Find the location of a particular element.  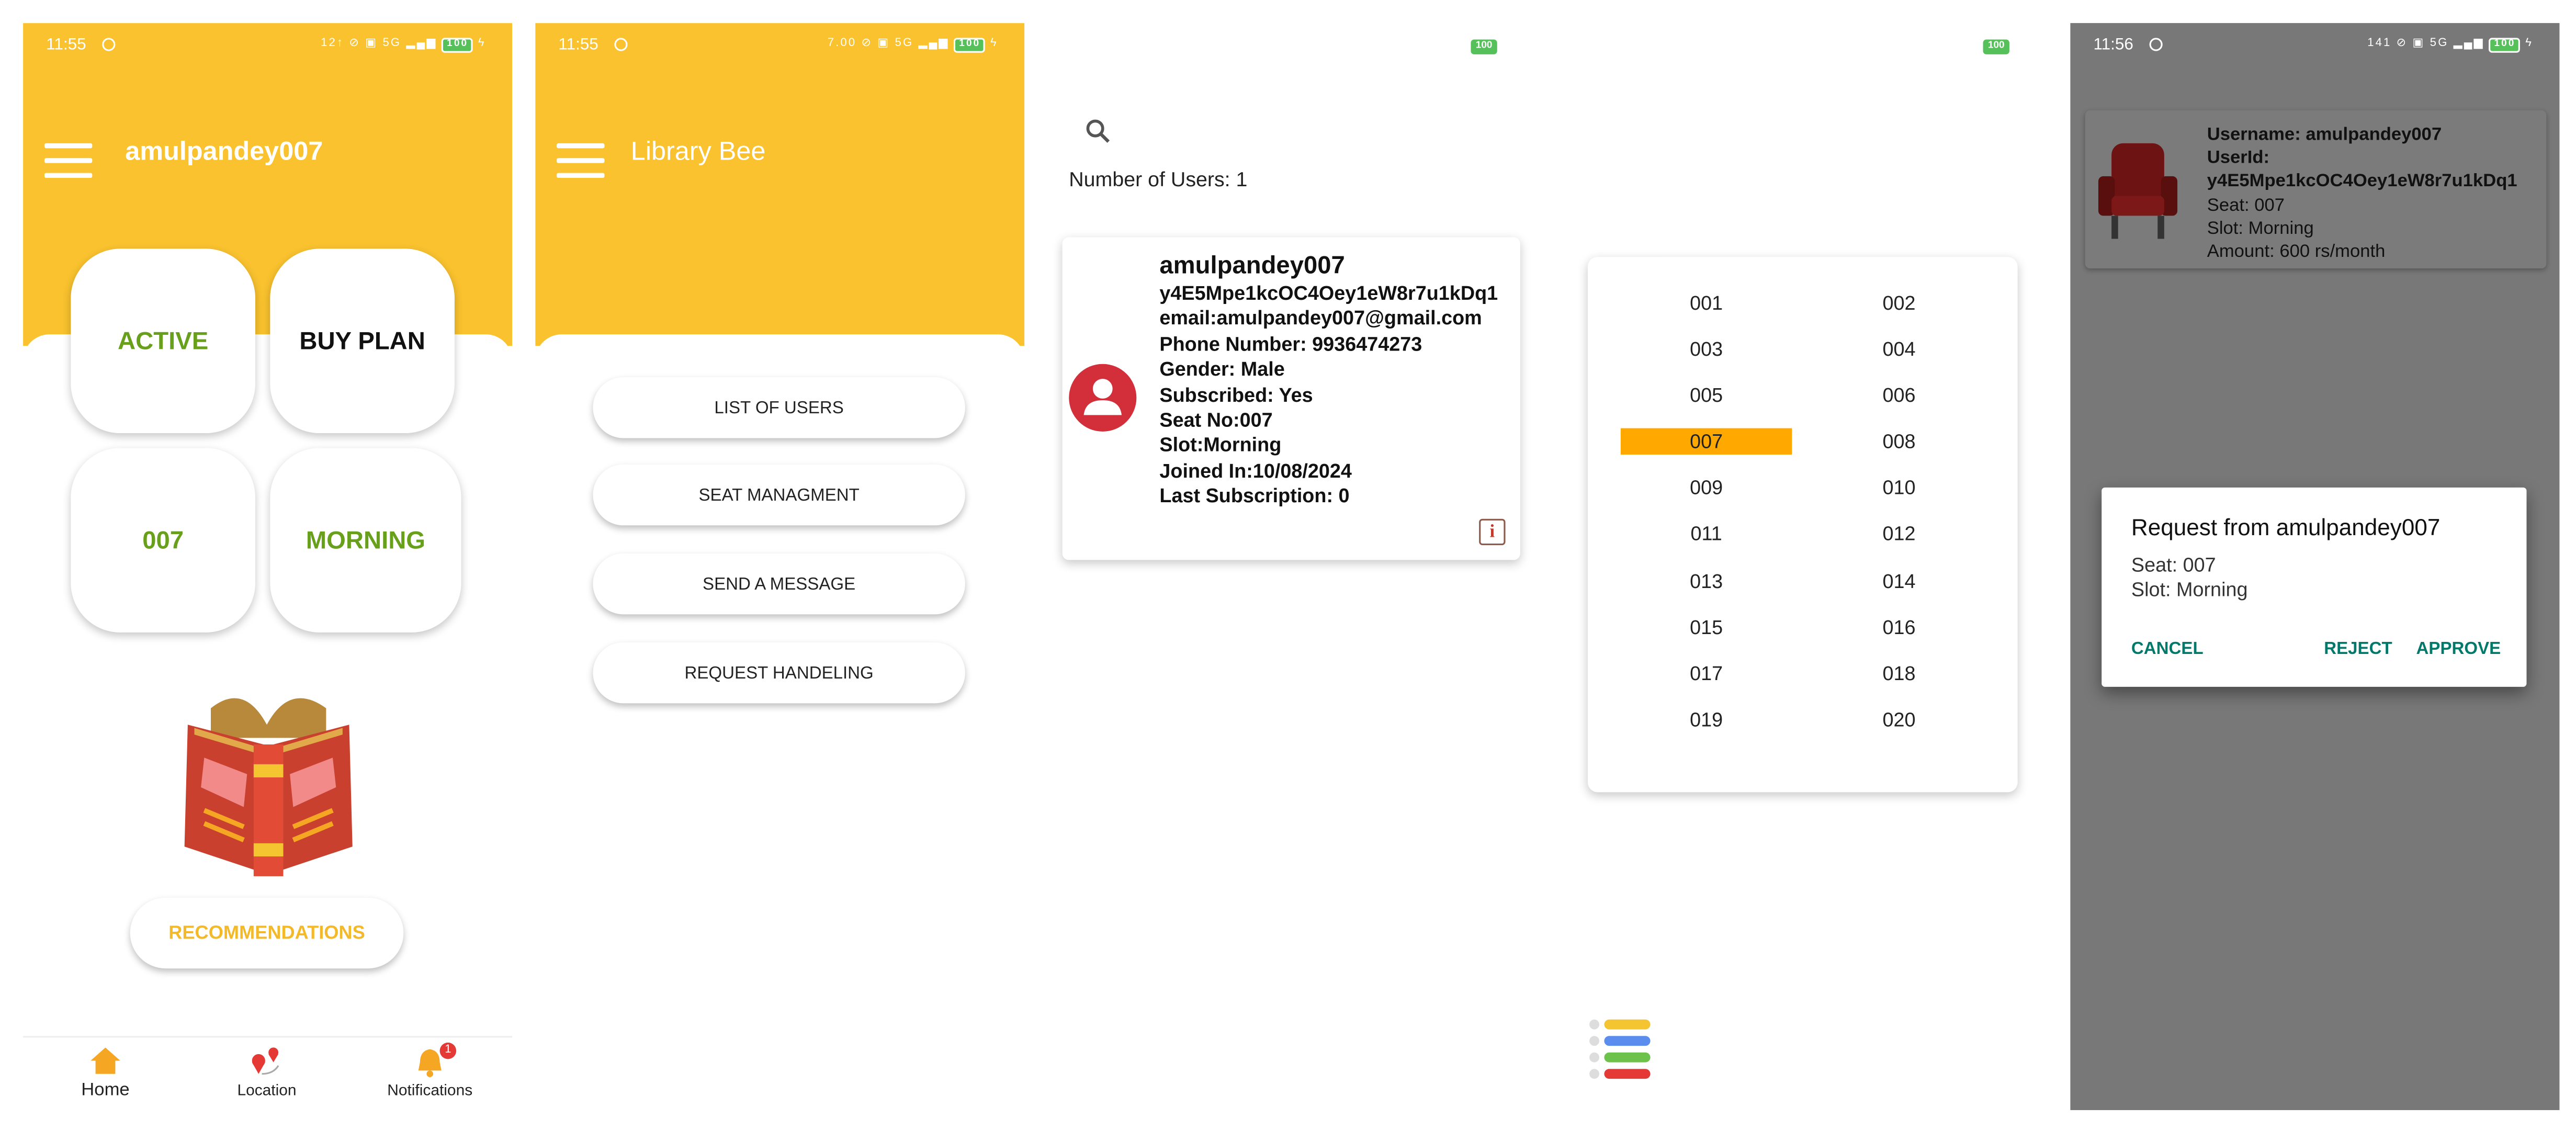

seat-008: 008 is located at coordinates (1898, 441).